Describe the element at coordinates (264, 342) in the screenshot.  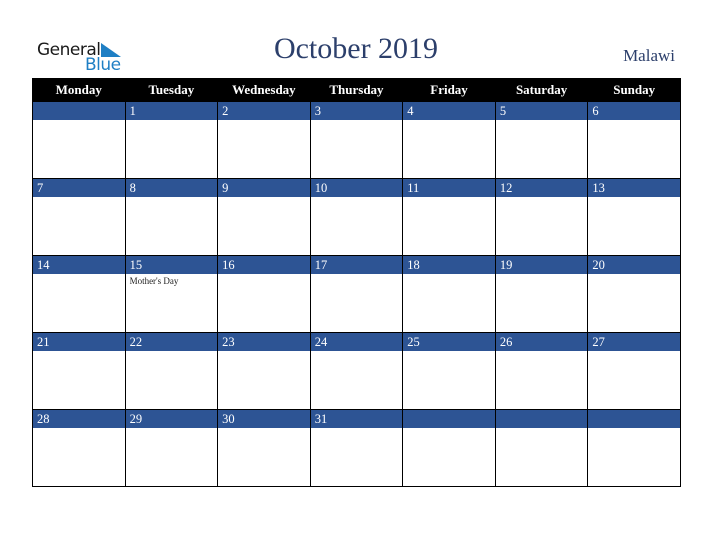
I see `day-number: 23` at that location.